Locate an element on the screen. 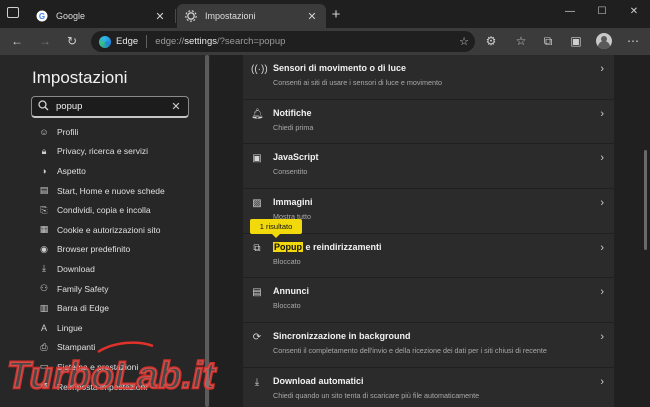 The width and height of the screenshot is (650, 407). sidebar-item-download: ⤓ Download is located at coordinates (120, 269).